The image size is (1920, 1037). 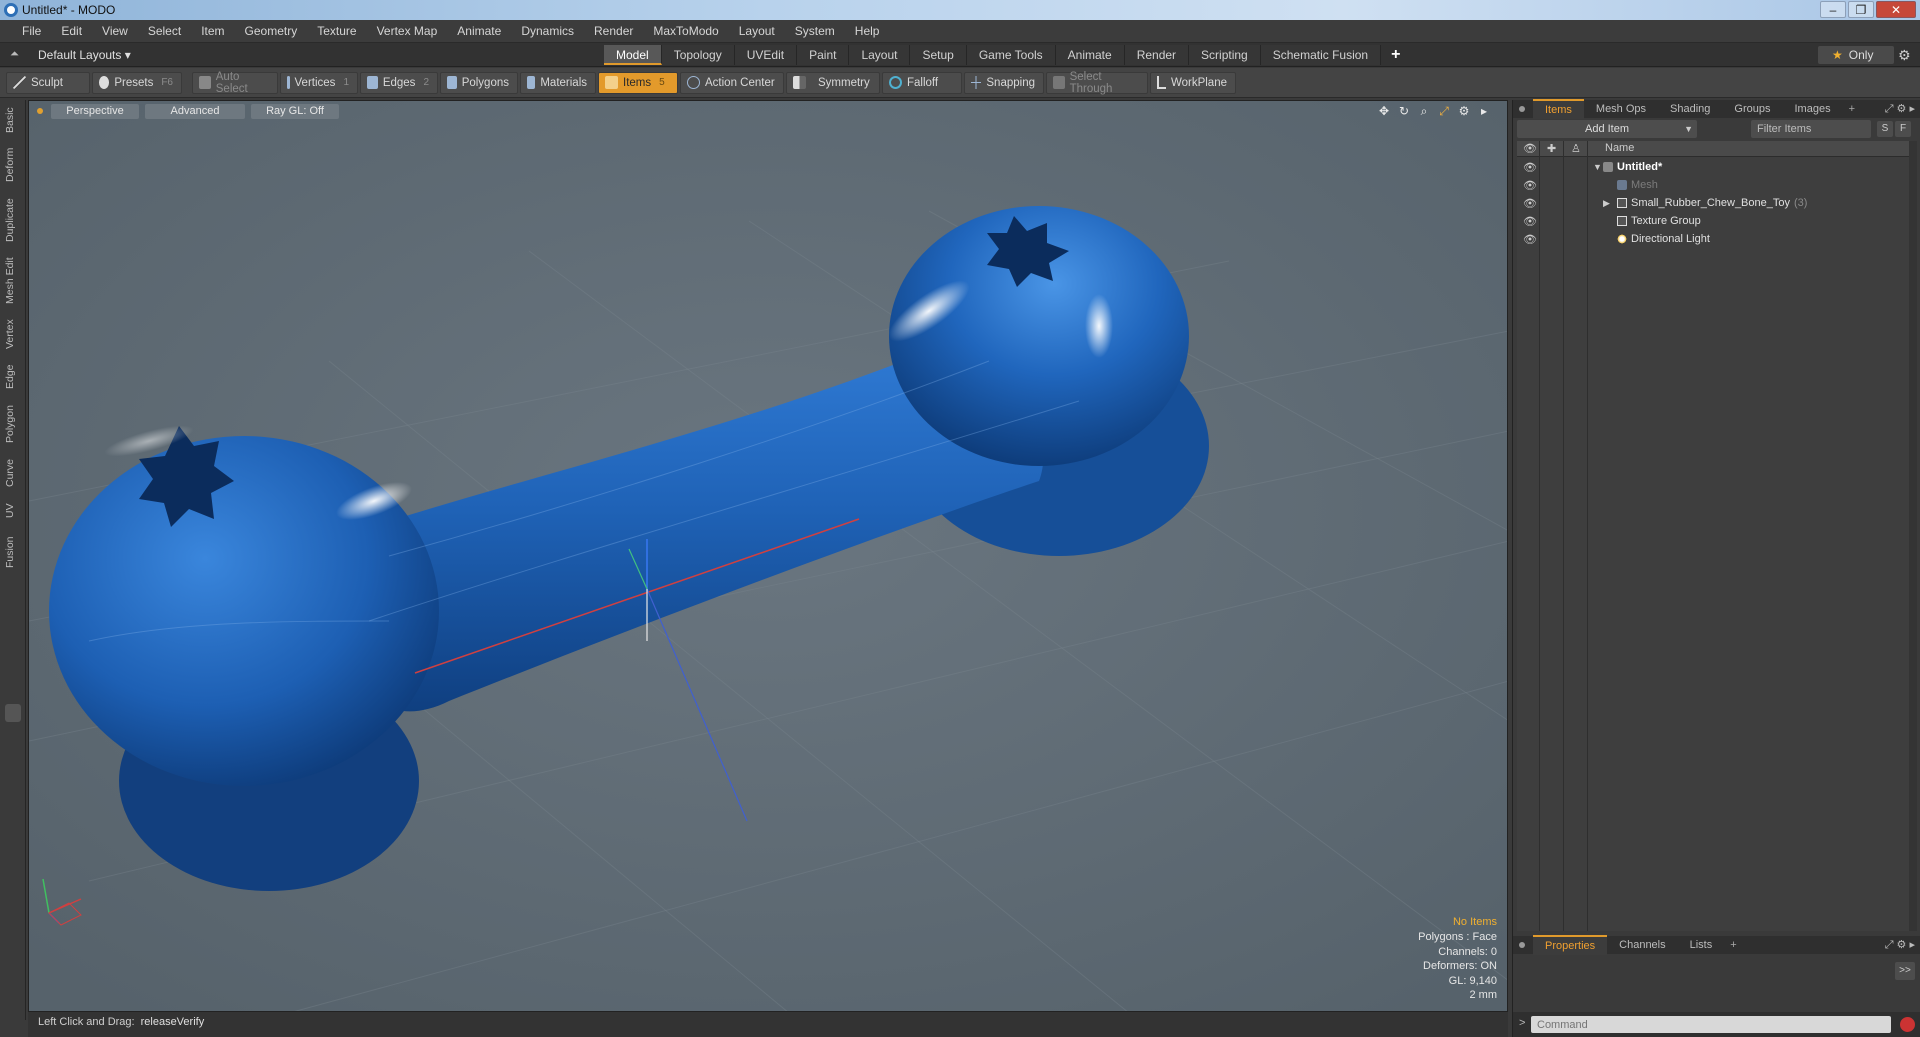 What do you see at coordinates (547, 31) in the screenshot?
I see `menu-dynamics: Dynamics` at bounding box center [547, 31].